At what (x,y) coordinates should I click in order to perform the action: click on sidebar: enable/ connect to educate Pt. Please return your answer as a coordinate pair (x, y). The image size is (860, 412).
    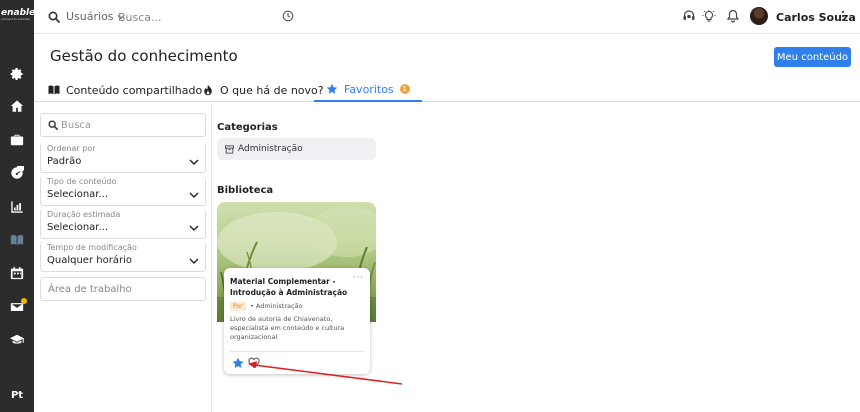
    Looking at the image, I should click on (19, 206).